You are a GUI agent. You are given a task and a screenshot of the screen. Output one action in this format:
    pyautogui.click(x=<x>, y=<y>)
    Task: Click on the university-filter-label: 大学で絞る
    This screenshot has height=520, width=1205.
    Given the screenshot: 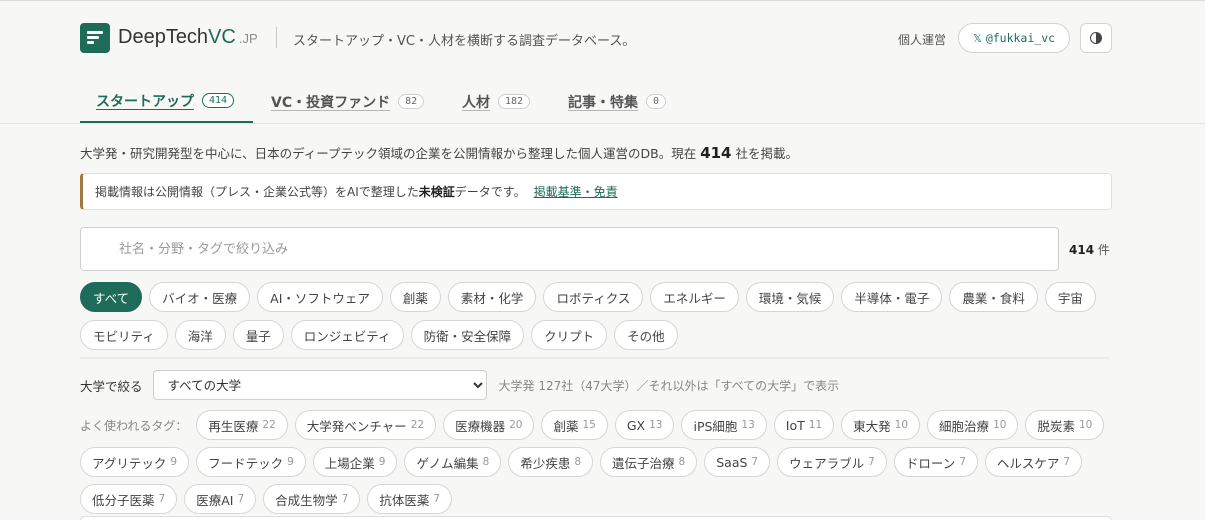 What is the action you would take?
    pyautogui.click(x=111, y=386)
    